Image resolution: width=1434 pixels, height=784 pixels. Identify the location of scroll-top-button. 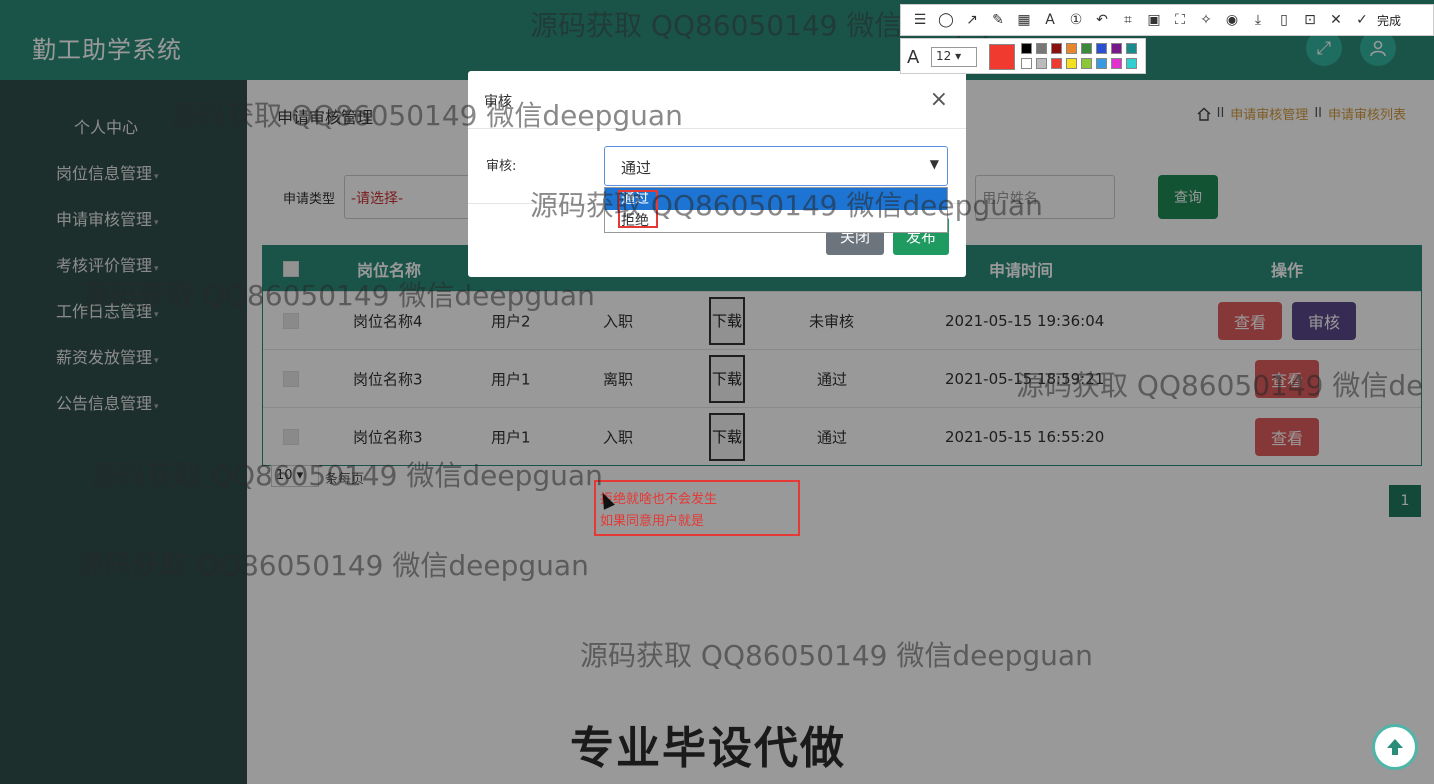
(1395, 747).